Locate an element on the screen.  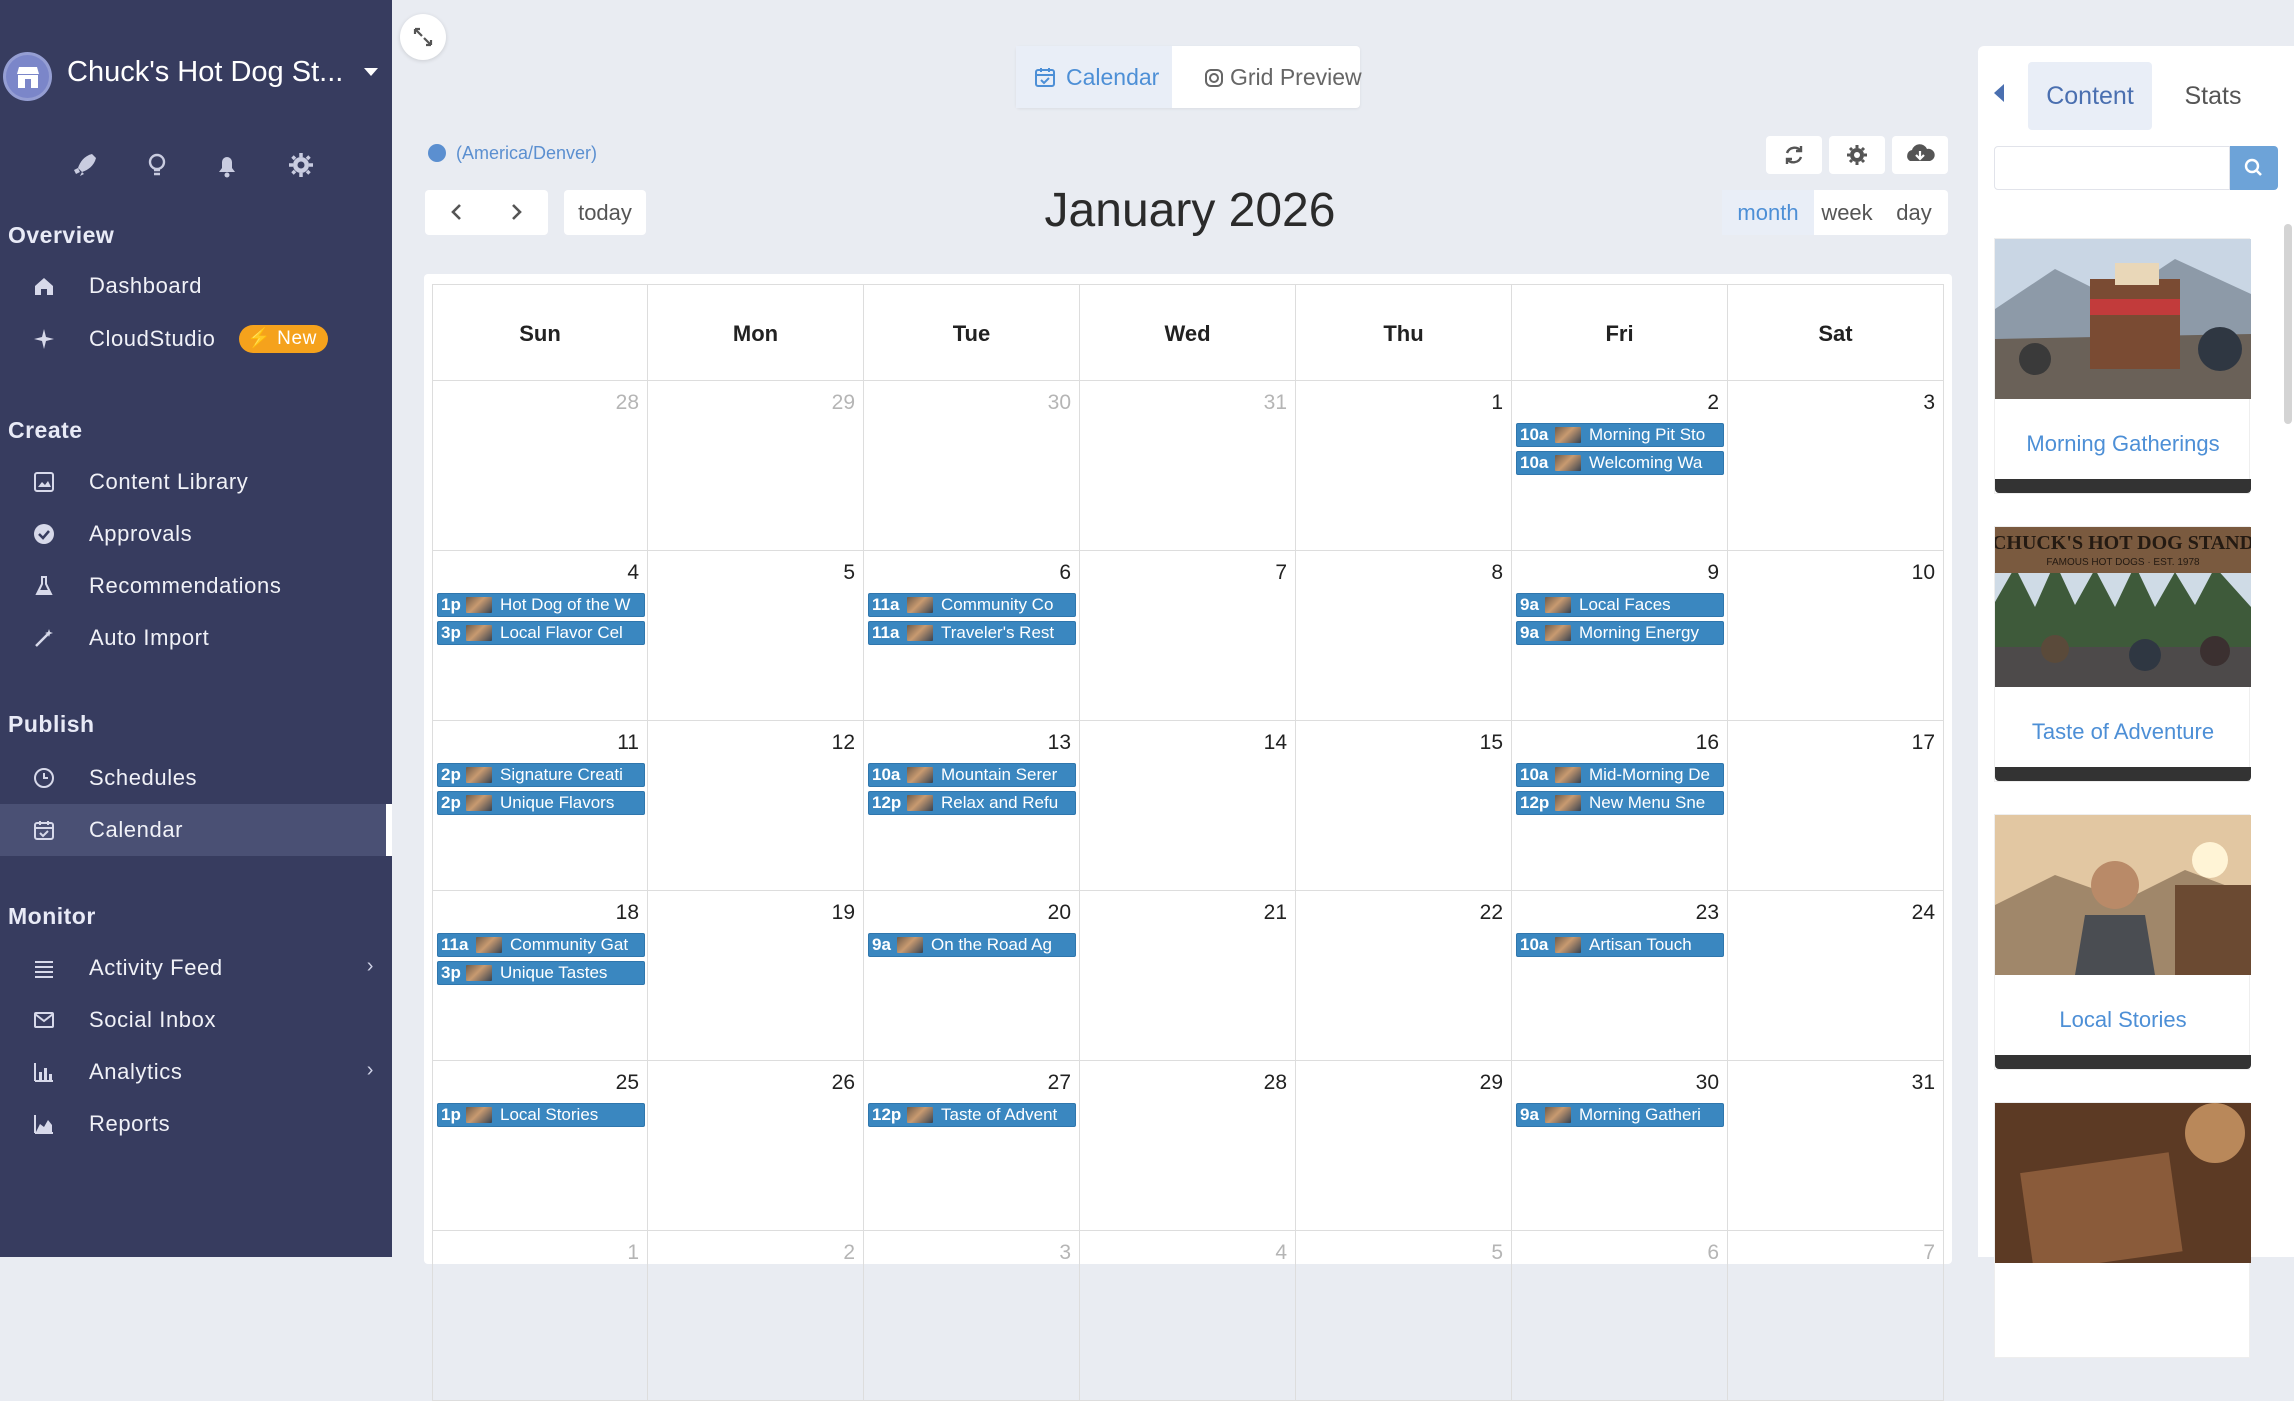
sidebar-item-analytics: Analytics › is located at coordinates (196, 1072).